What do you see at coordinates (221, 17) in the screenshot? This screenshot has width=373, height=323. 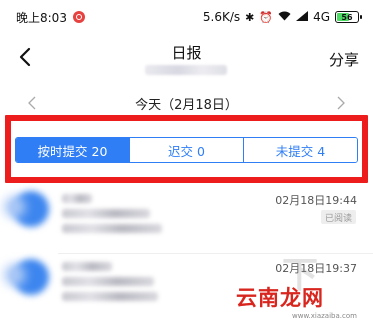 I see `network-speed: 5.6K/s` at bounding box center [221, 17].